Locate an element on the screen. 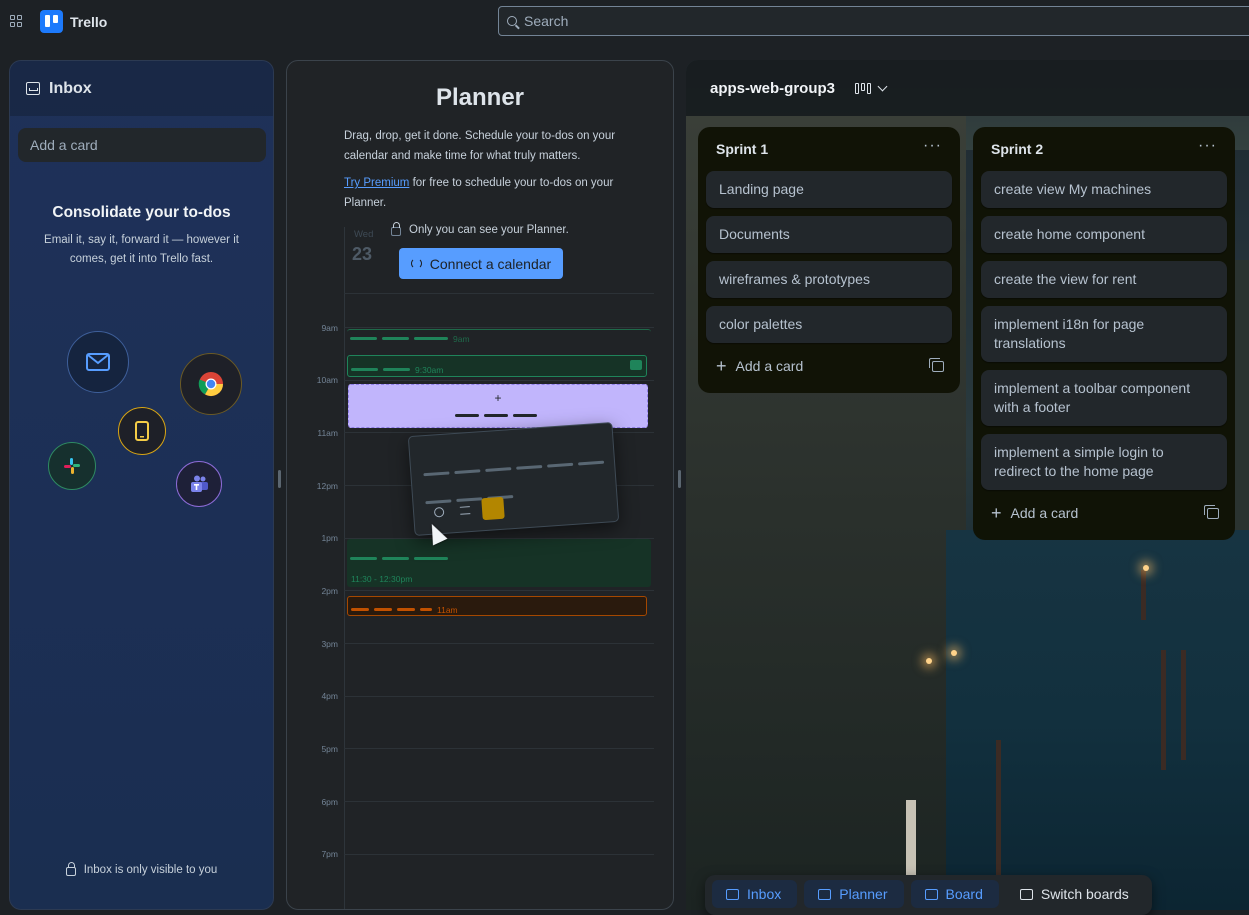  background-water is located at coordinates (1097, 720).